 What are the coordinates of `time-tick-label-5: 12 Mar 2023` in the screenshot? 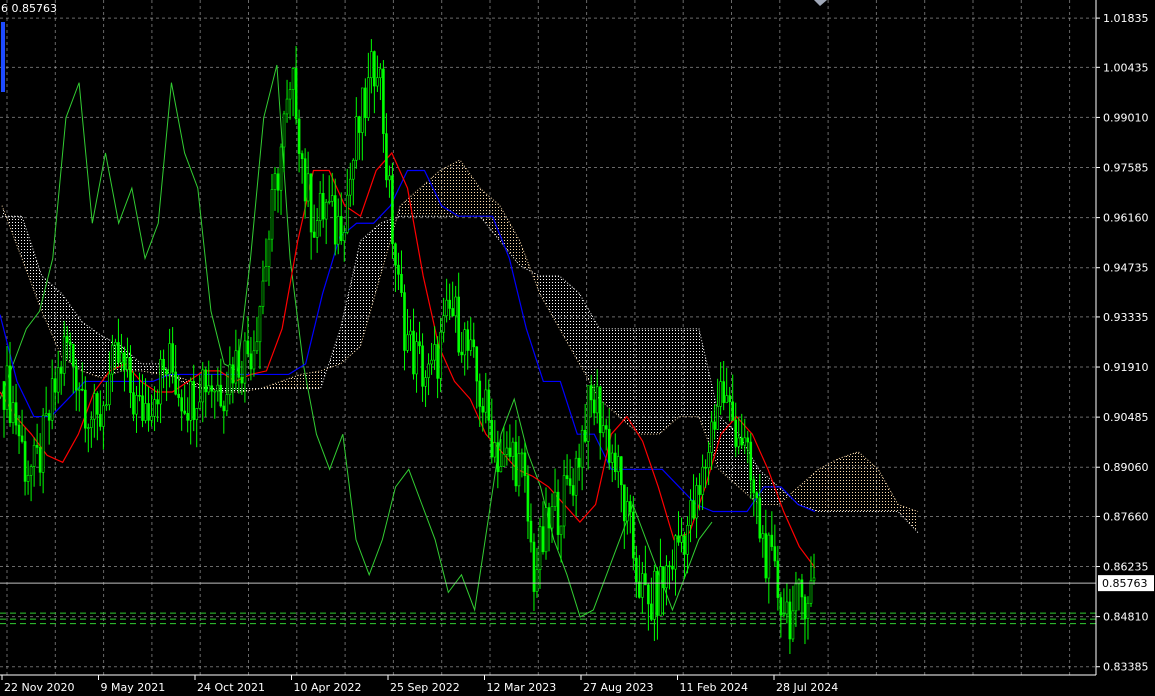 It's located at (522, 687).